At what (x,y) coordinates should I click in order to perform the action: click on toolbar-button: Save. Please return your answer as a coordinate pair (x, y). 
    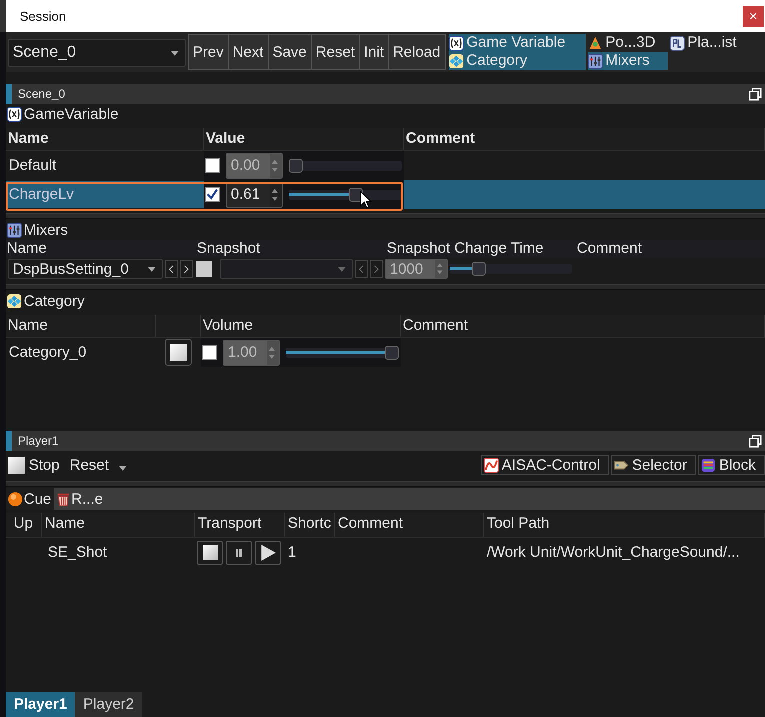
    Looking at the image, I should click on (290, 52).